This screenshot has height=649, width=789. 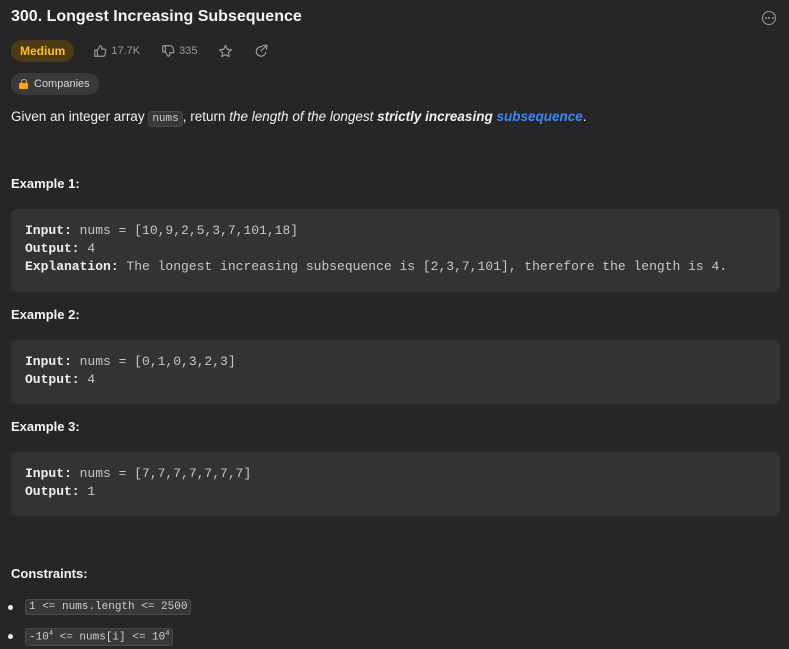 I want to click on problem-title: 300. Longest Increasing Subsequence, so click(x=156, y=16).